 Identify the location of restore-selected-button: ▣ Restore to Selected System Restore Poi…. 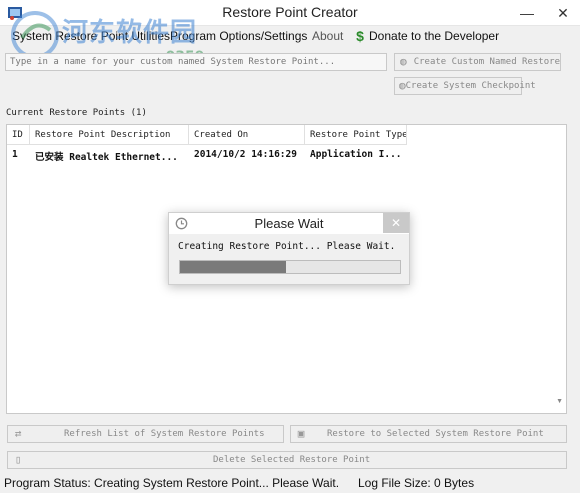
(428, 434).